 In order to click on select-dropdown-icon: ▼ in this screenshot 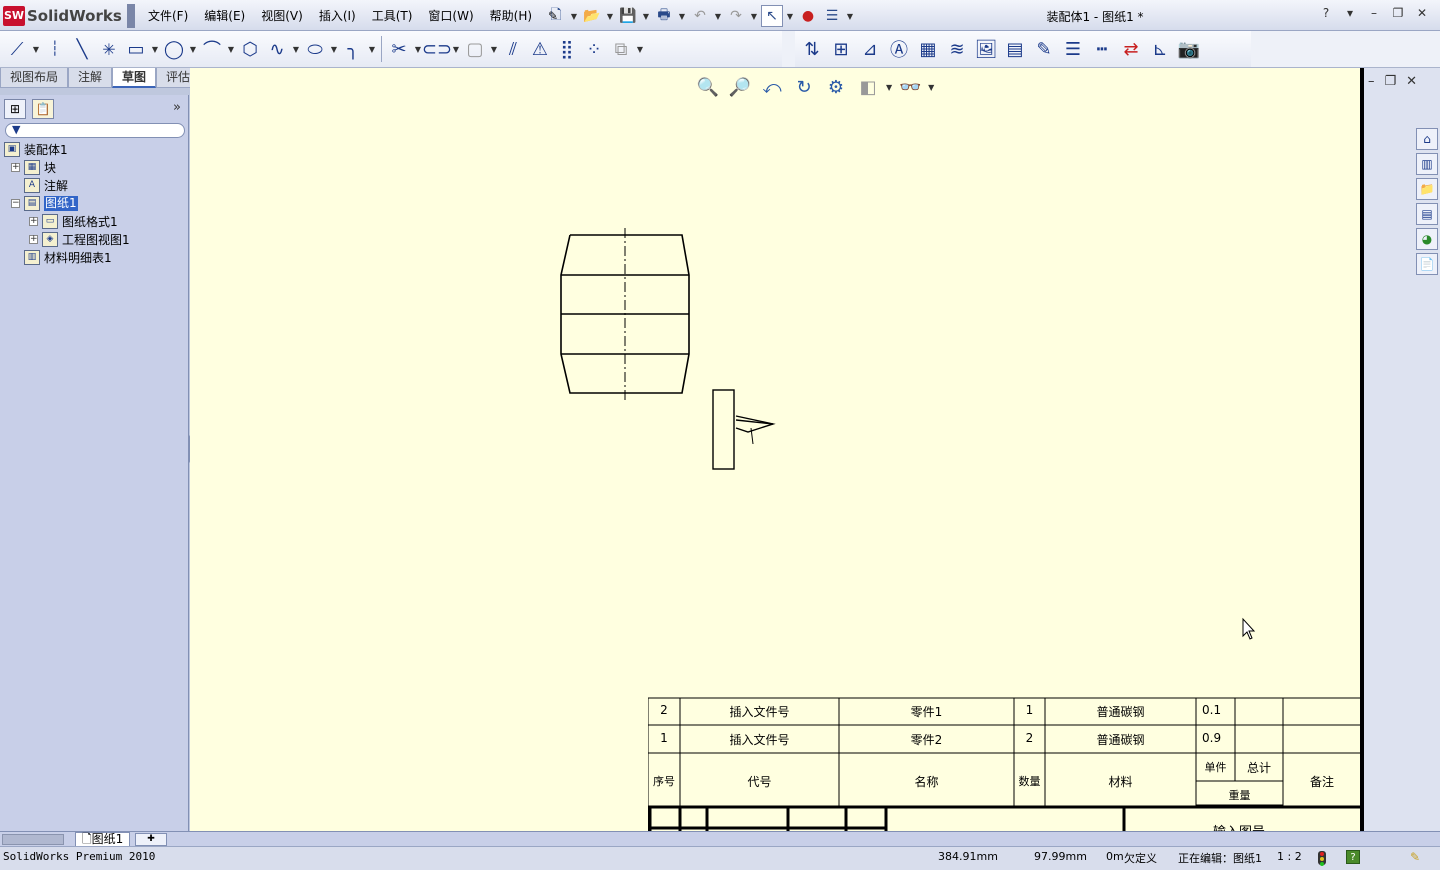, I will do `click(790, 16)`.